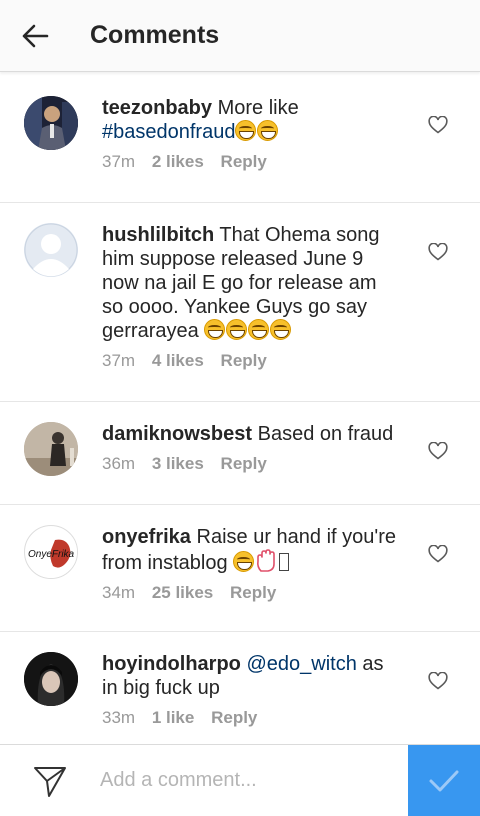 The height and width of the screenshot is (816, 480). I want to click on comment-meta: 36m 3 likes Reply, so click(252, 473).